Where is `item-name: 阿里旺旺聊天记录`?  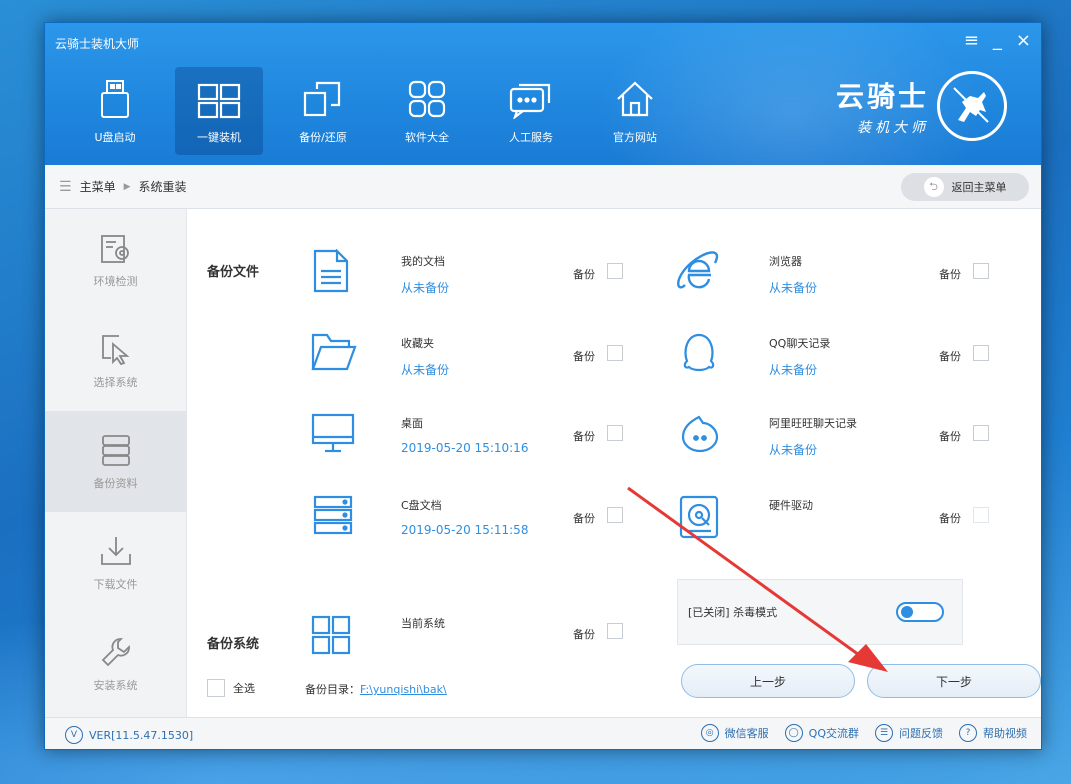
item-name: 阿里旺旺聊天记录 is located at coordinates (813, 423).